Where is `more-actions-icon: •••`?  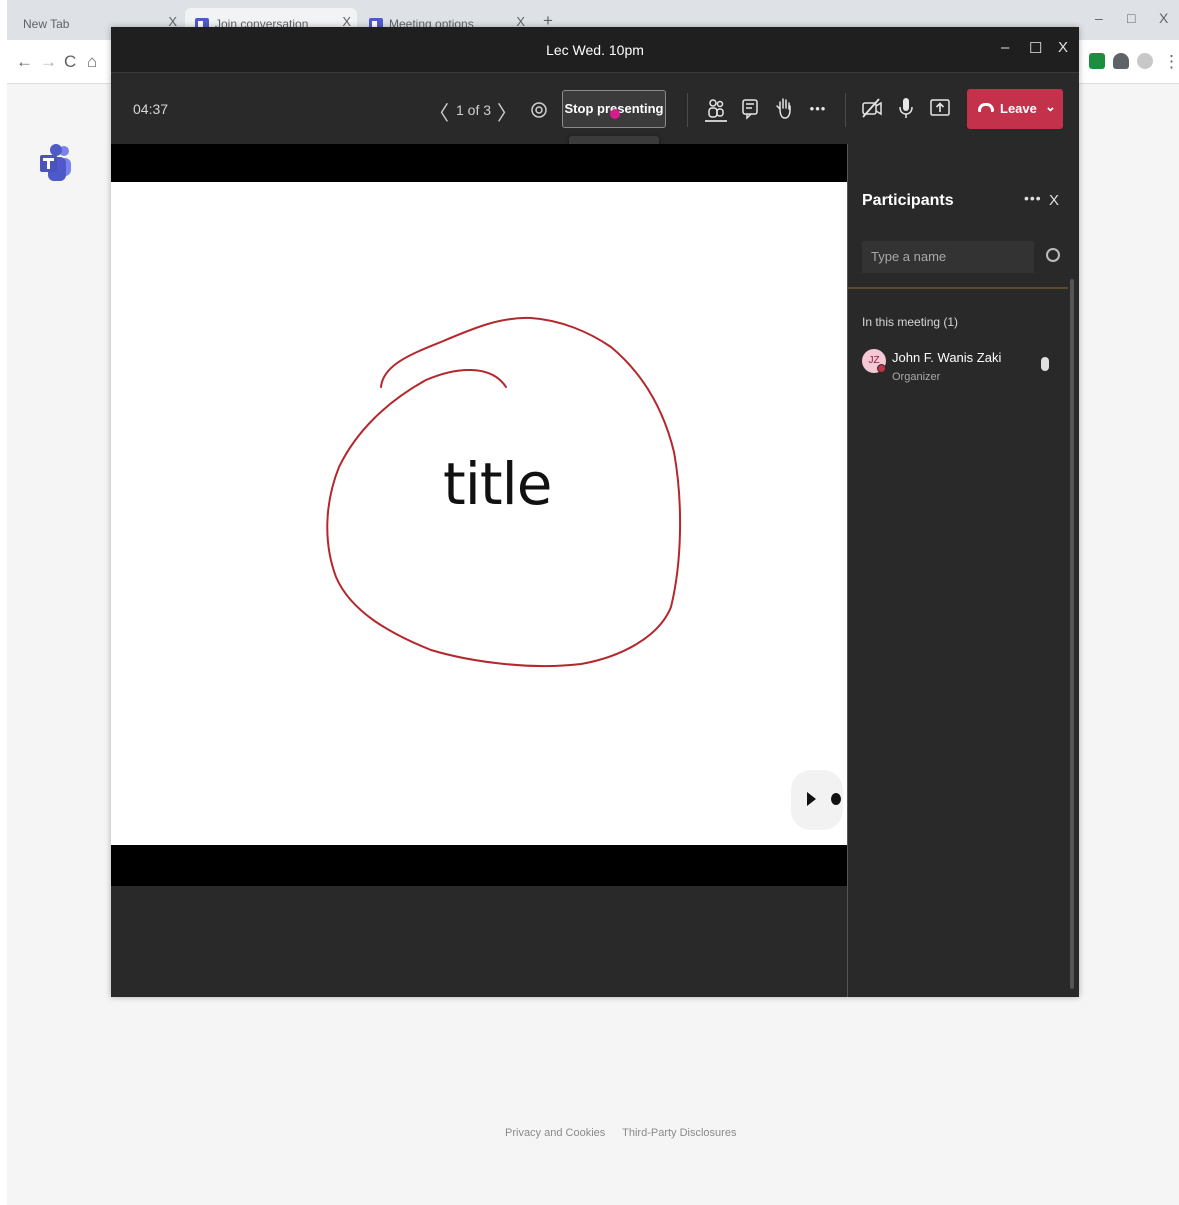
more-actions-icon: ••• is located at coordinates (818, 108).